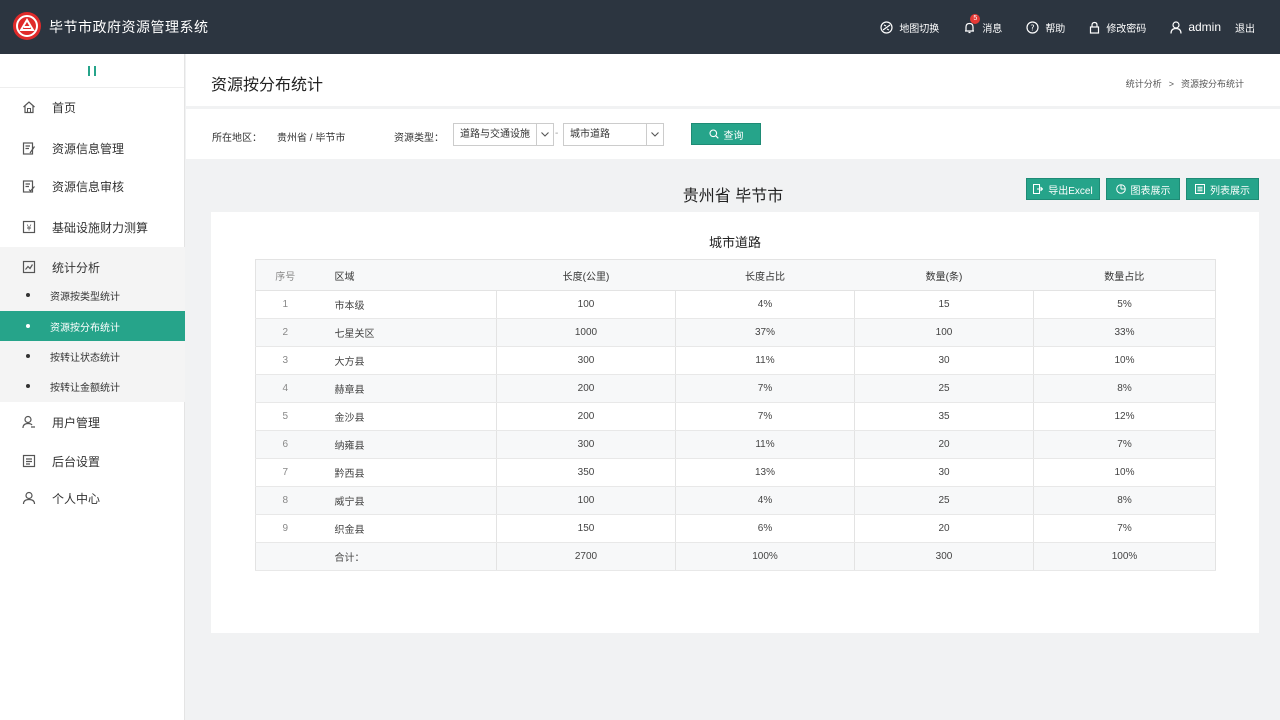  What do you see at coordinates (735, 500) in the screenshot?
I see `table-row: 8 威宁县 100 4% 25 8%` at bounding box center [735, 500].